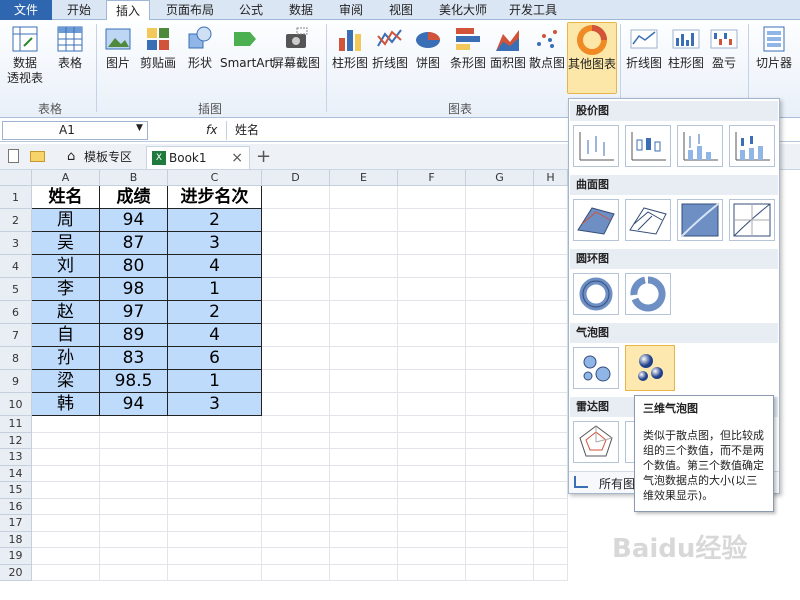 Image resolution: width=800 pixels, height=600 pixels. I want to click on row-header-2: 2, so click(16, 220).